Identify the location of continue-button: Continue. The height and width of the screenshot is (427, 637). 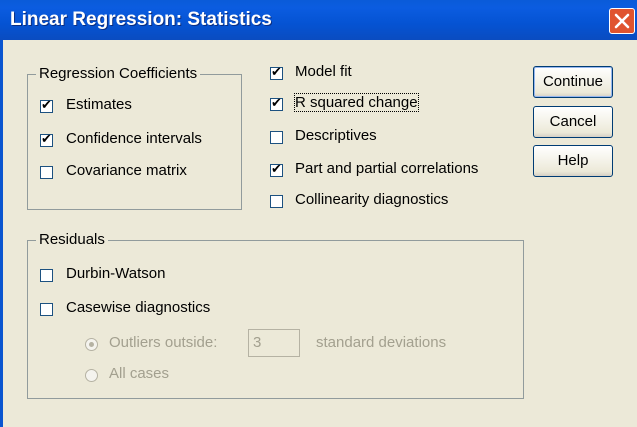
(573, 82).